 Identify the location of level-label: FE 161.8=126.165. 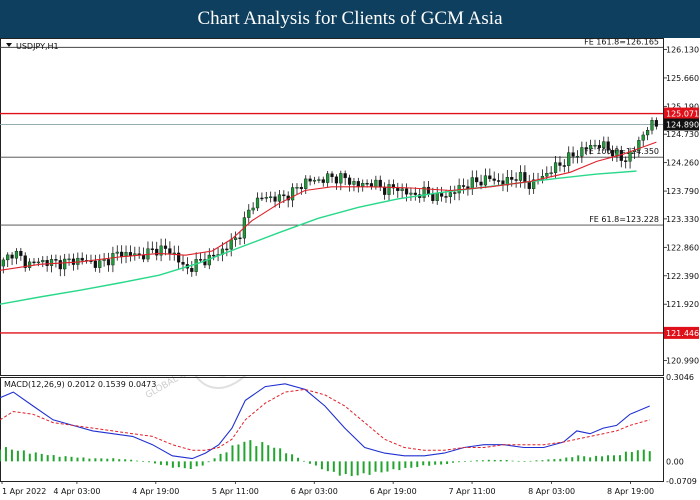
(621, 42).